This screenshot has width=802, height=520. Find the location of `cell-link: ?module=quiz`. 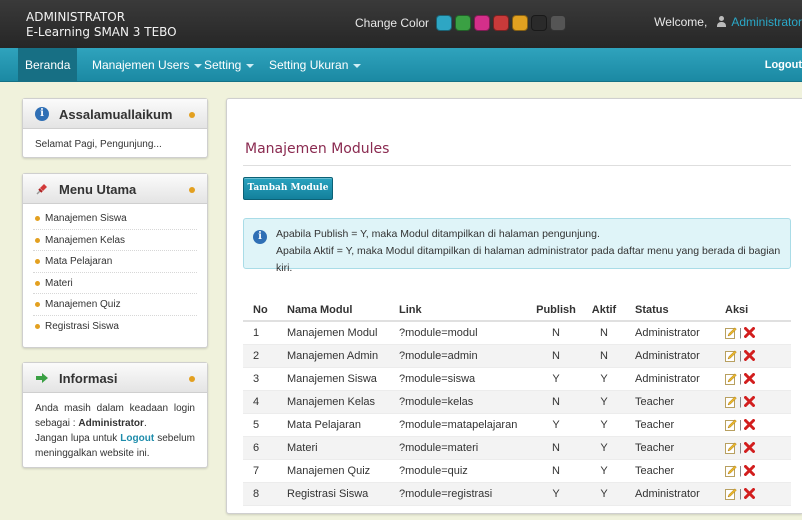

cell-link: ?module=quiz is located at coordinates (459, 471).